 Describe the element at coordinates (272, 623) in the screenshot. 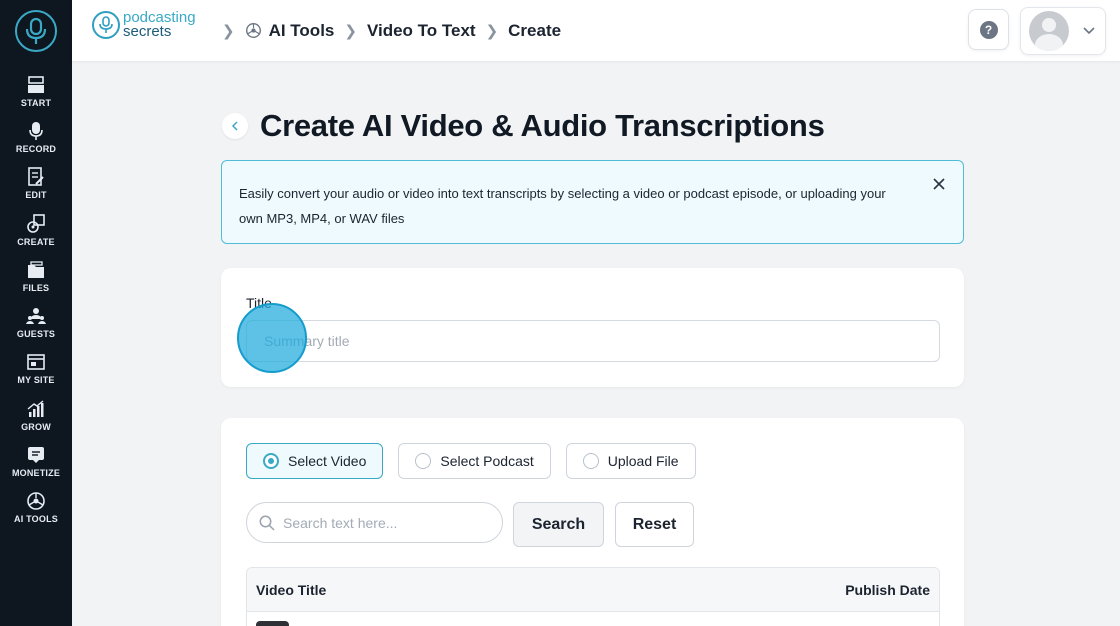

I see `video-thumbnail` at that location.